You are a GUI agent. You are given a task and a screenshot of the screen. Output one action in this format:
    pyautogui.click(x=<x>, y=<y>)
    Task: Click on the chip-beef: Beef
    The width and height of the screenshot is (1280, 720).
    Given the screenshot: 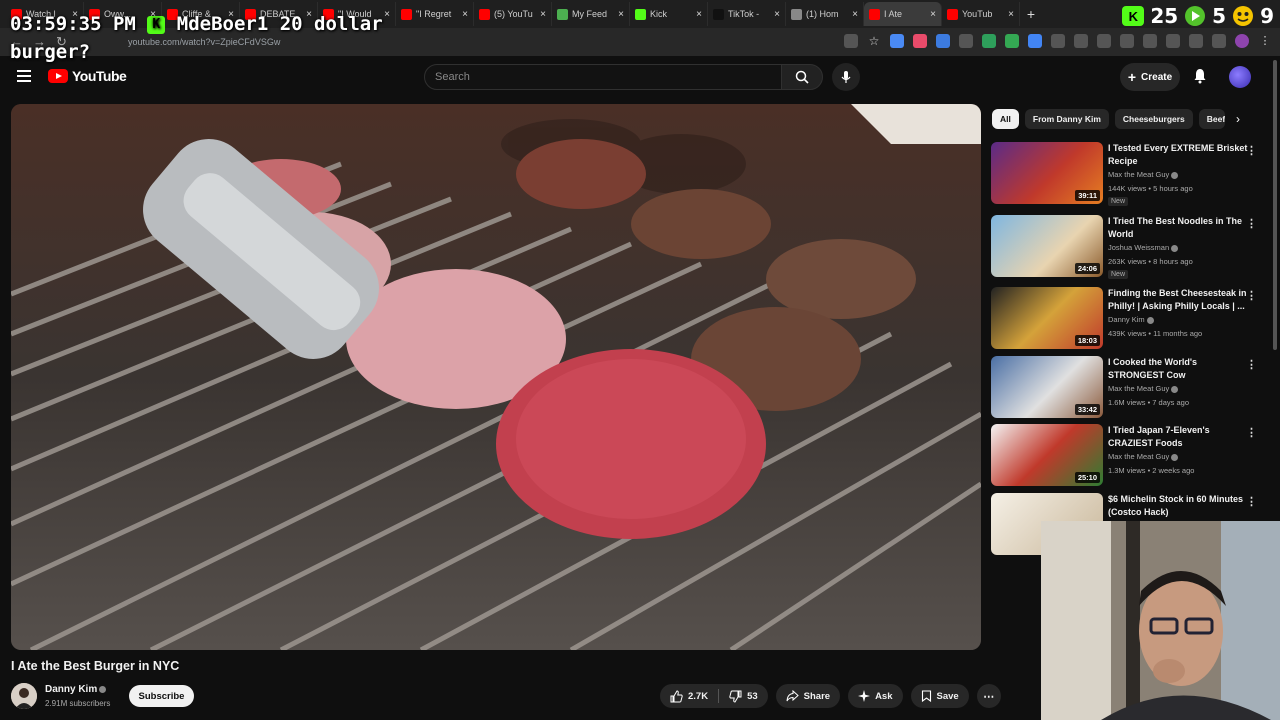 What is the action you would take?
    pyautogui.click(x=1211, y=119)
    